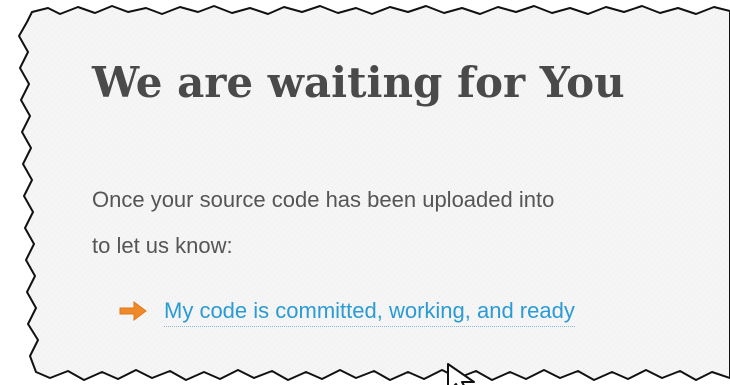  Describe the element at coordinates (461, 374) in the screenshot. I see `mouse-pointer-icon` at that location.